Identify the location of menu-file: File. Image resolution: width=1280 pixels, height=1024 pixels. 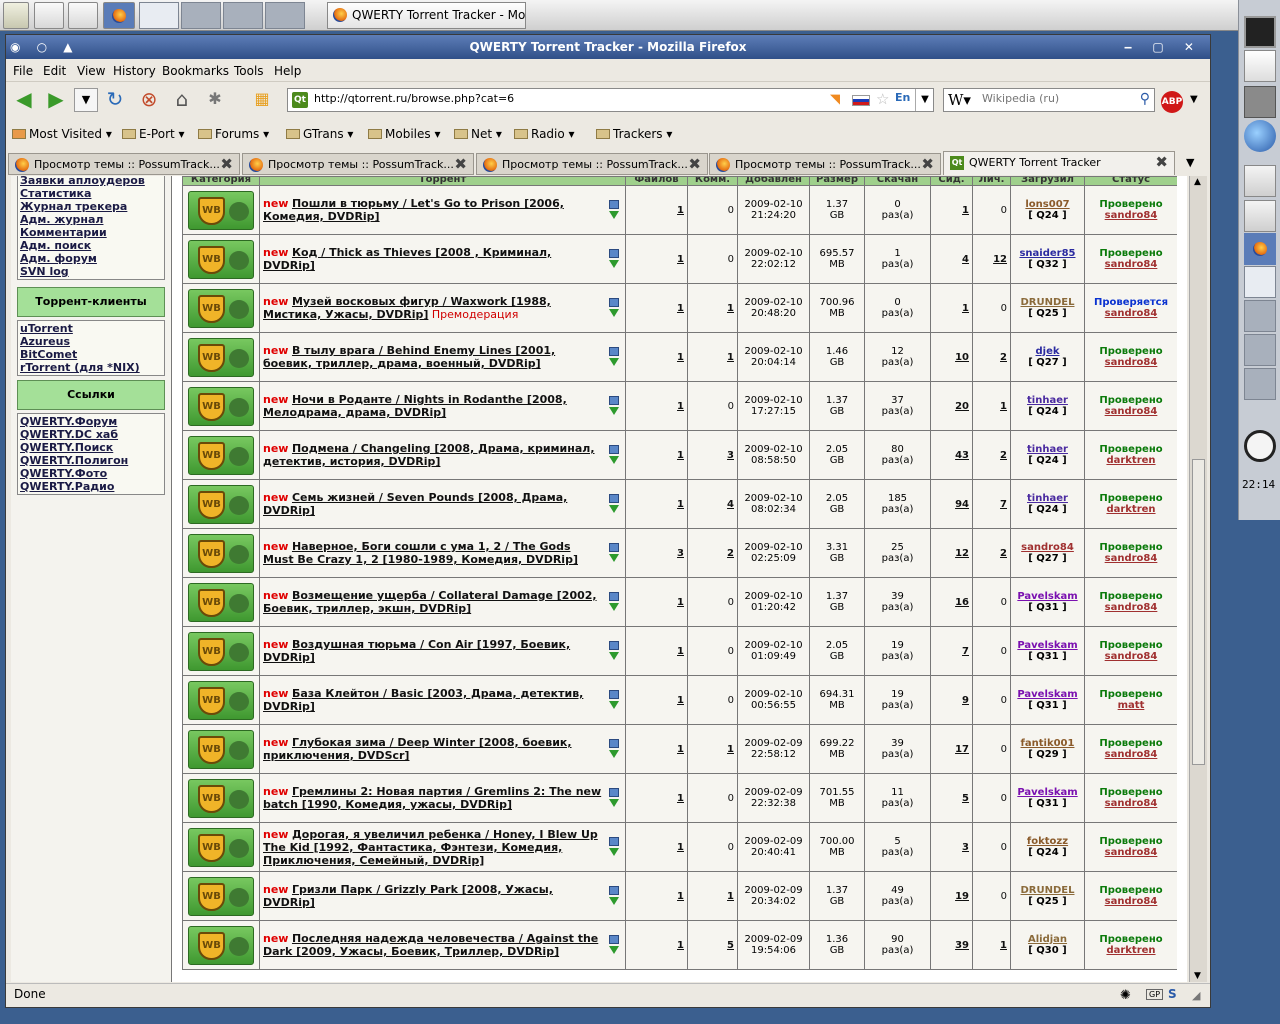
(23, 71).